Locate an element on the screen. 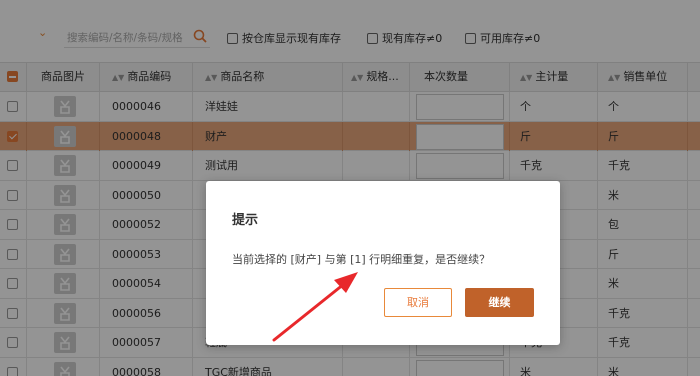 Image resolution: width=700 pixels, height=376 pixels. dialog-title: 提示 is located at coordinates (245, 220).